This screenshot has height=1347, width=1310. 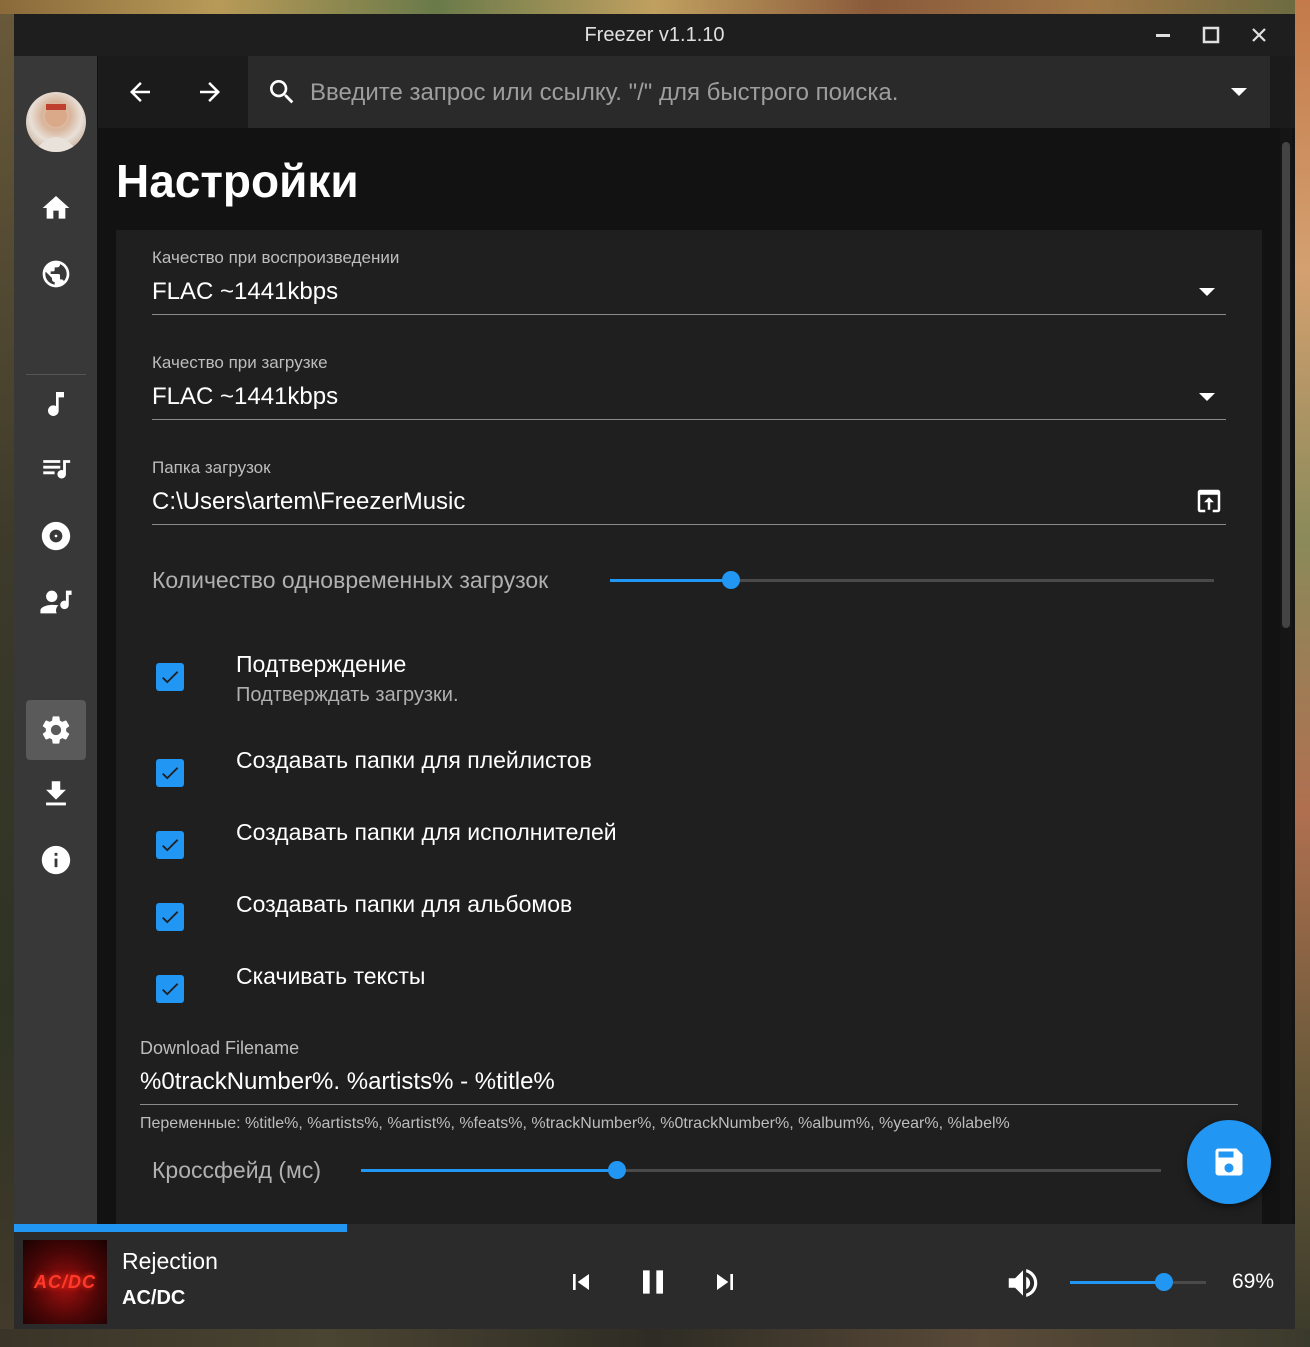 I want to click on maximize-icon, so click(x=1211, y=35).